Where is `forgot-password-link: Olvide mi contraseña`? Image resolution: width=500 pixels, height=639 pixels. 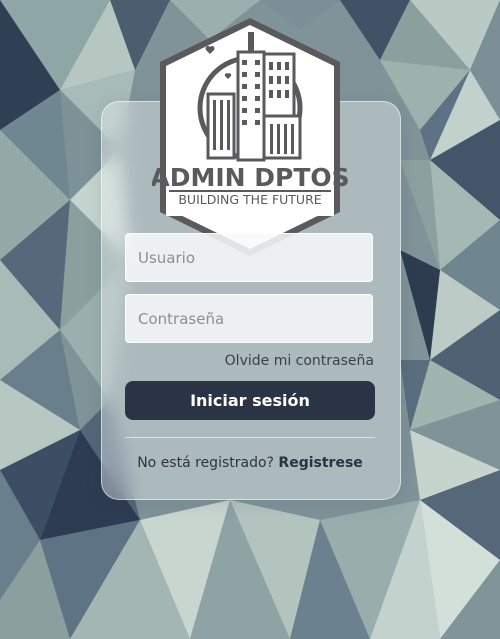 forgot-password-link: Olvide mi contraseña is located at coordinates (299, 361).